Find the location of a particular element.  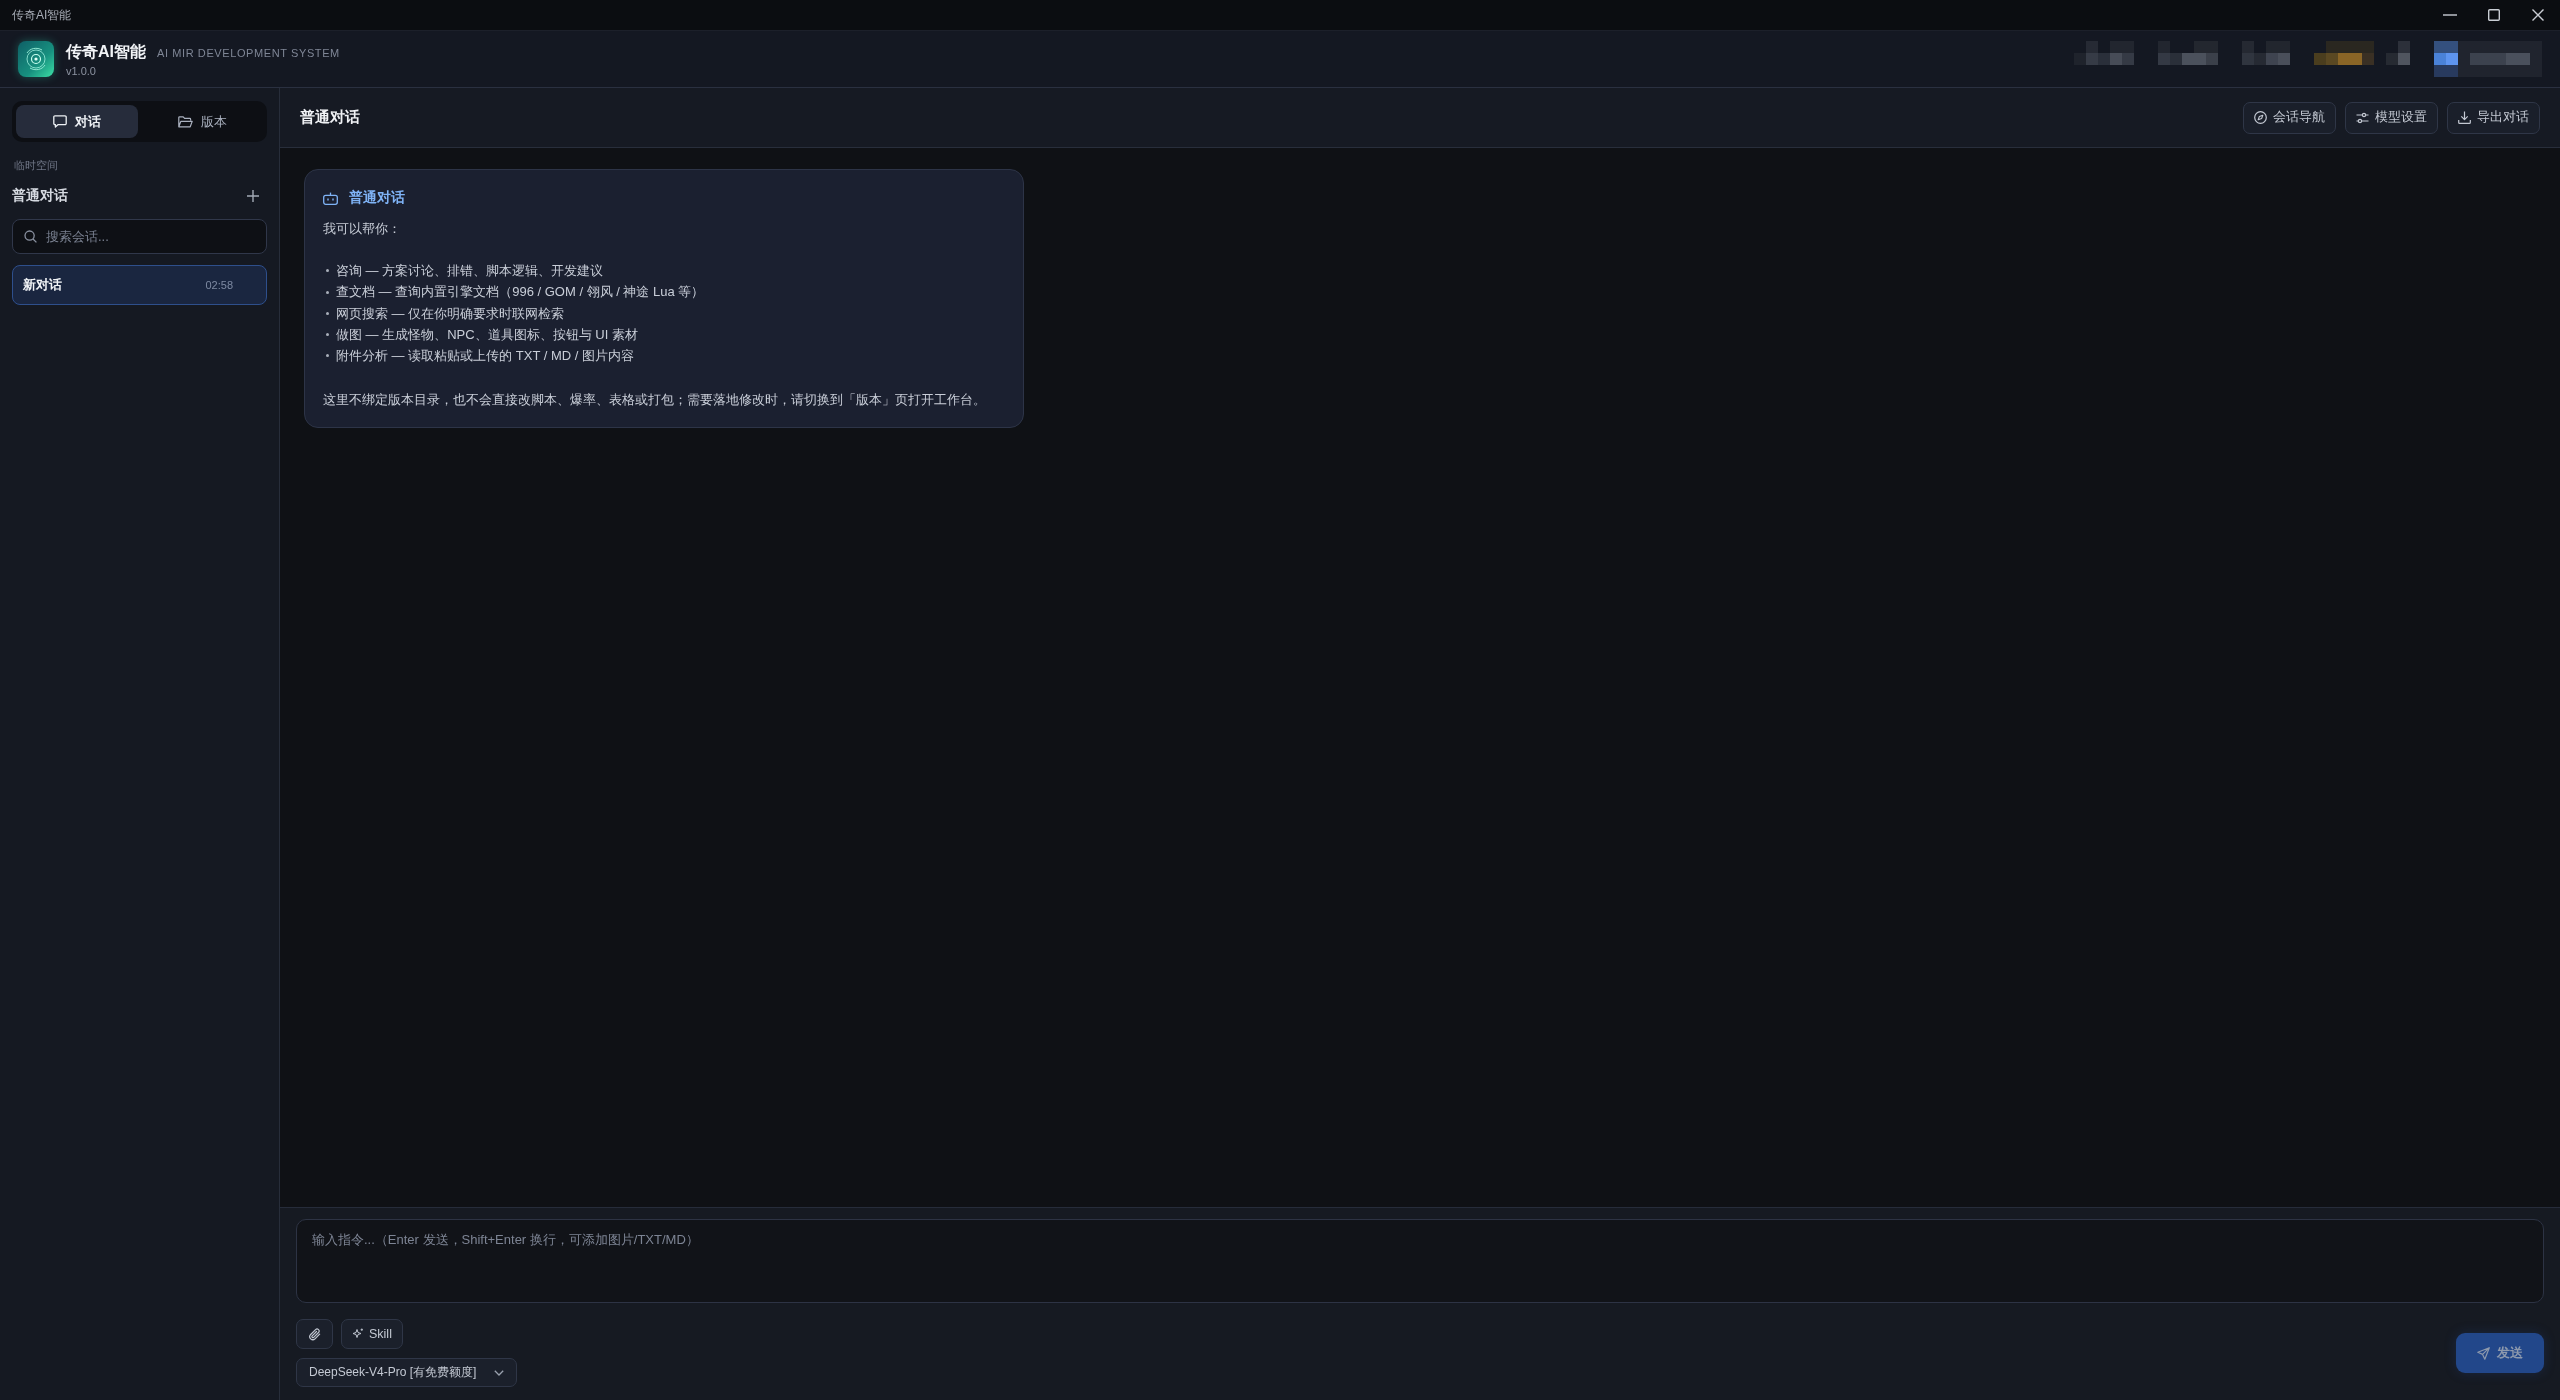

compass-icon is located at coordinates (2260, 117).